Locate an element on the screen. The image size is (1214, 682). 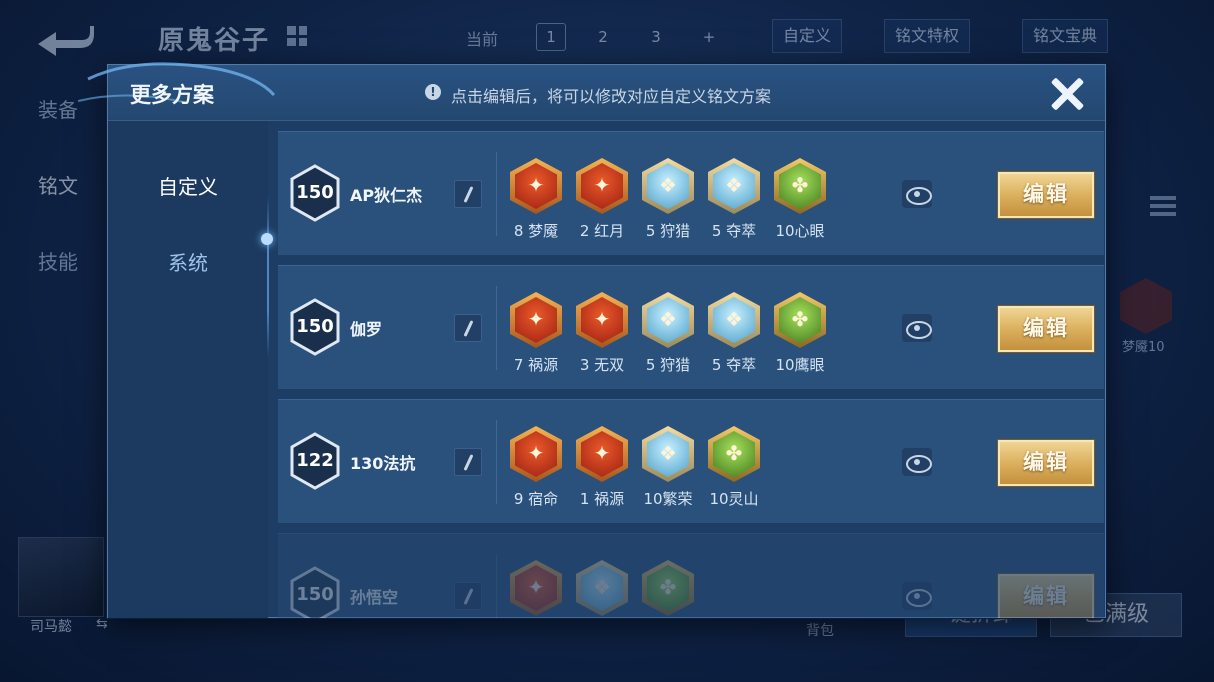
grid-icon is located at coordinates (297, 36).